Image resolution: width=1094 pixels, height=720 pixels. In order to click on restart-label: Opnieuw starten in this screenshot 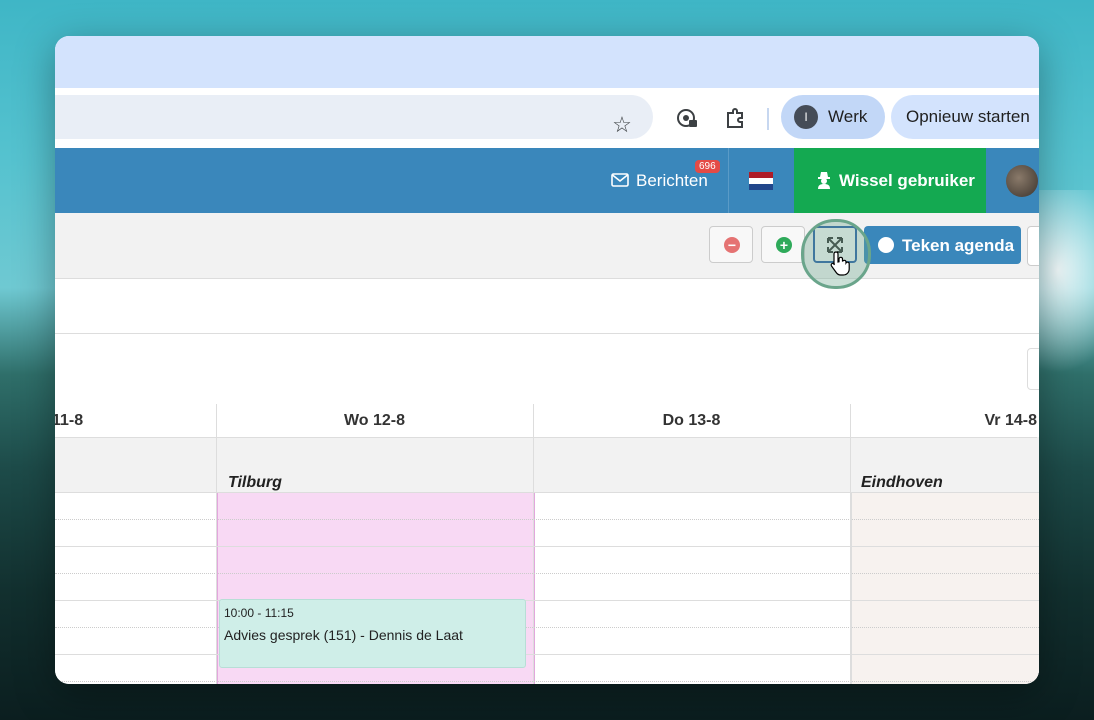, I will do `click(968, 116)`.